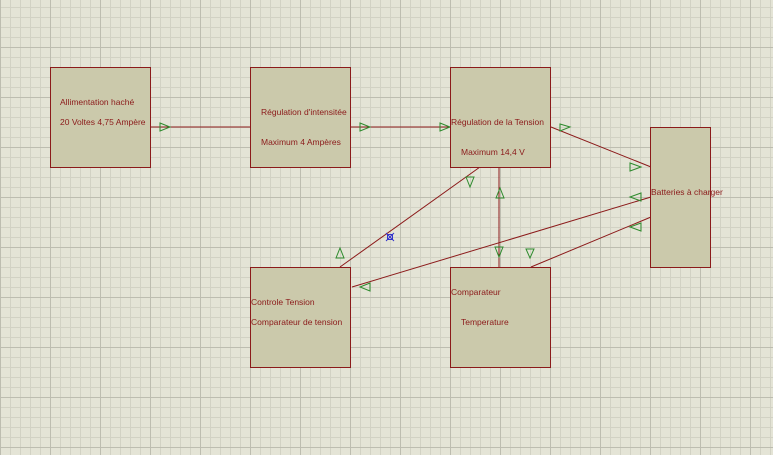  I want to click on block-regulation-tension: Régulation de la Tension Maximum 14,4 V, so click(500, 117).